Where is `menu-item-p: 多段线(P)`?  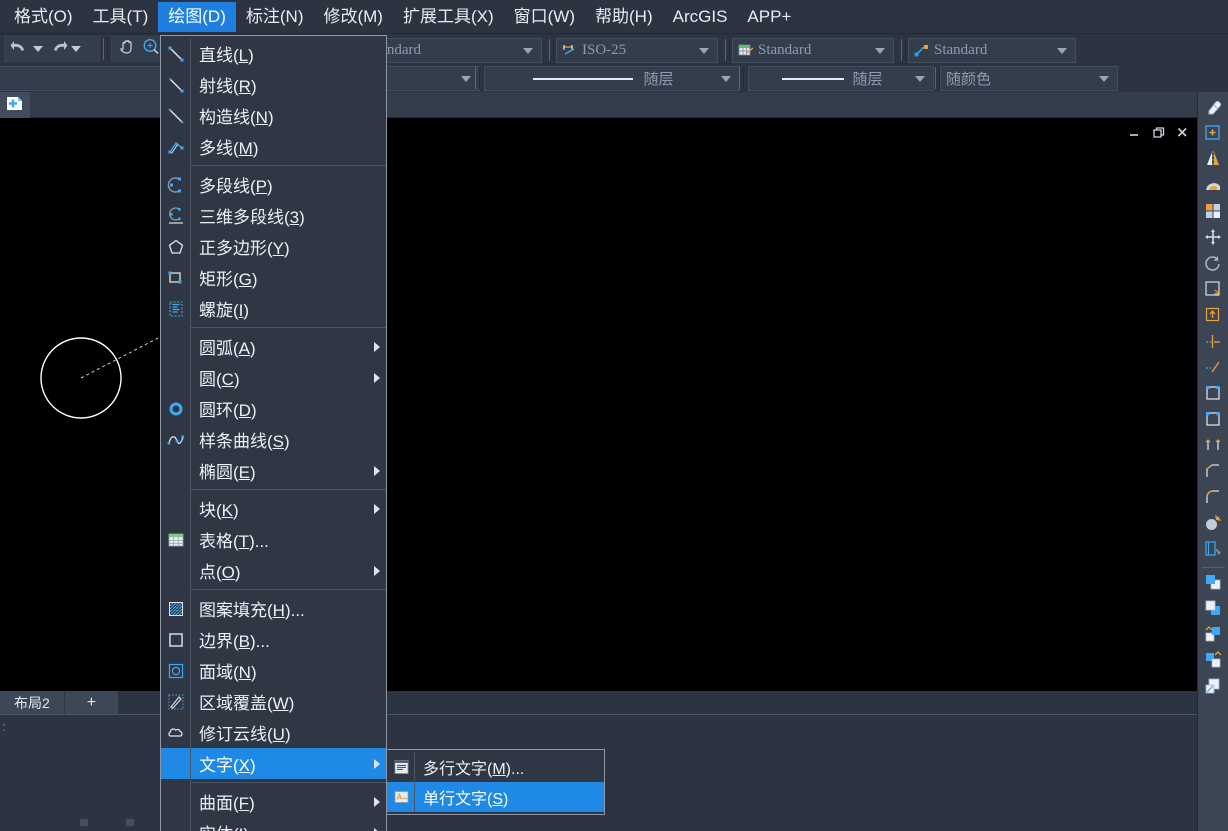 menu-item-p: 多段线(P) is located at coordinates (273, 184).